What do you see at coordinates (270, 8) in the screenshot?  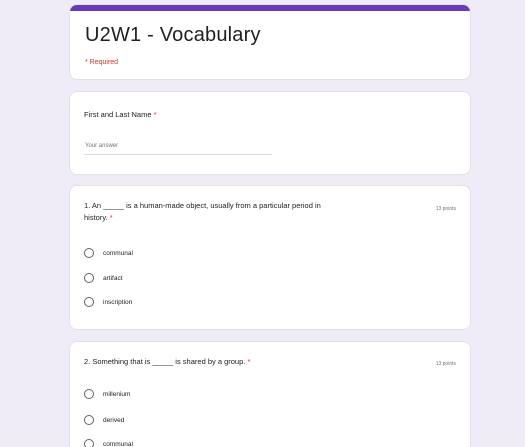 I see `header-accent-bar` at bounding box center [270, 8].